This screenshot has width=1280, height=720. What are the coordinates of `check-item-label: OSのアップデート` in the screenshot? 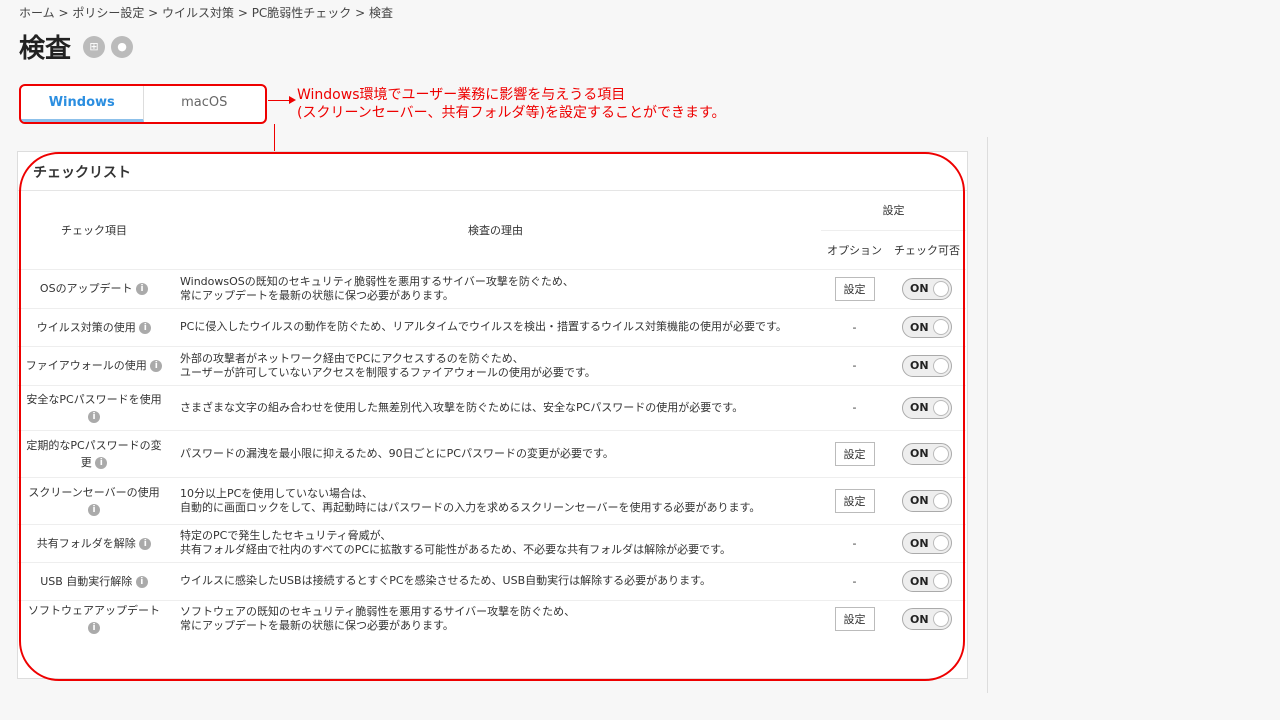 It's located at (86, 288).